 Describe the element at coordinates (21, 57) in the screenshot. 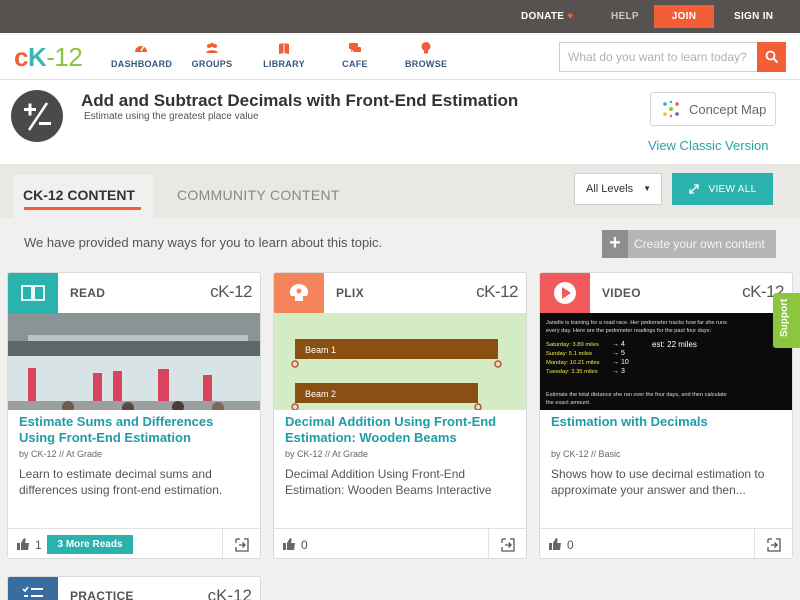

I see `logo-c: c` at that location.